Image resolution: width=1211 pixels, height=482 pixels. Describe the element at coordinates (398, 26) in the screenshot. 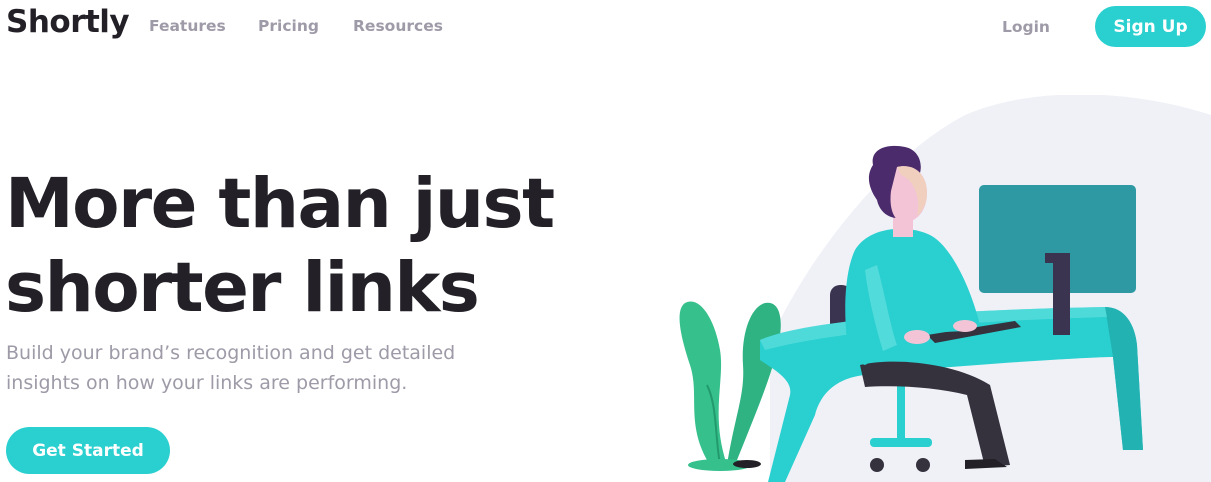

I see `nav-resources-link: Resources` at that location.